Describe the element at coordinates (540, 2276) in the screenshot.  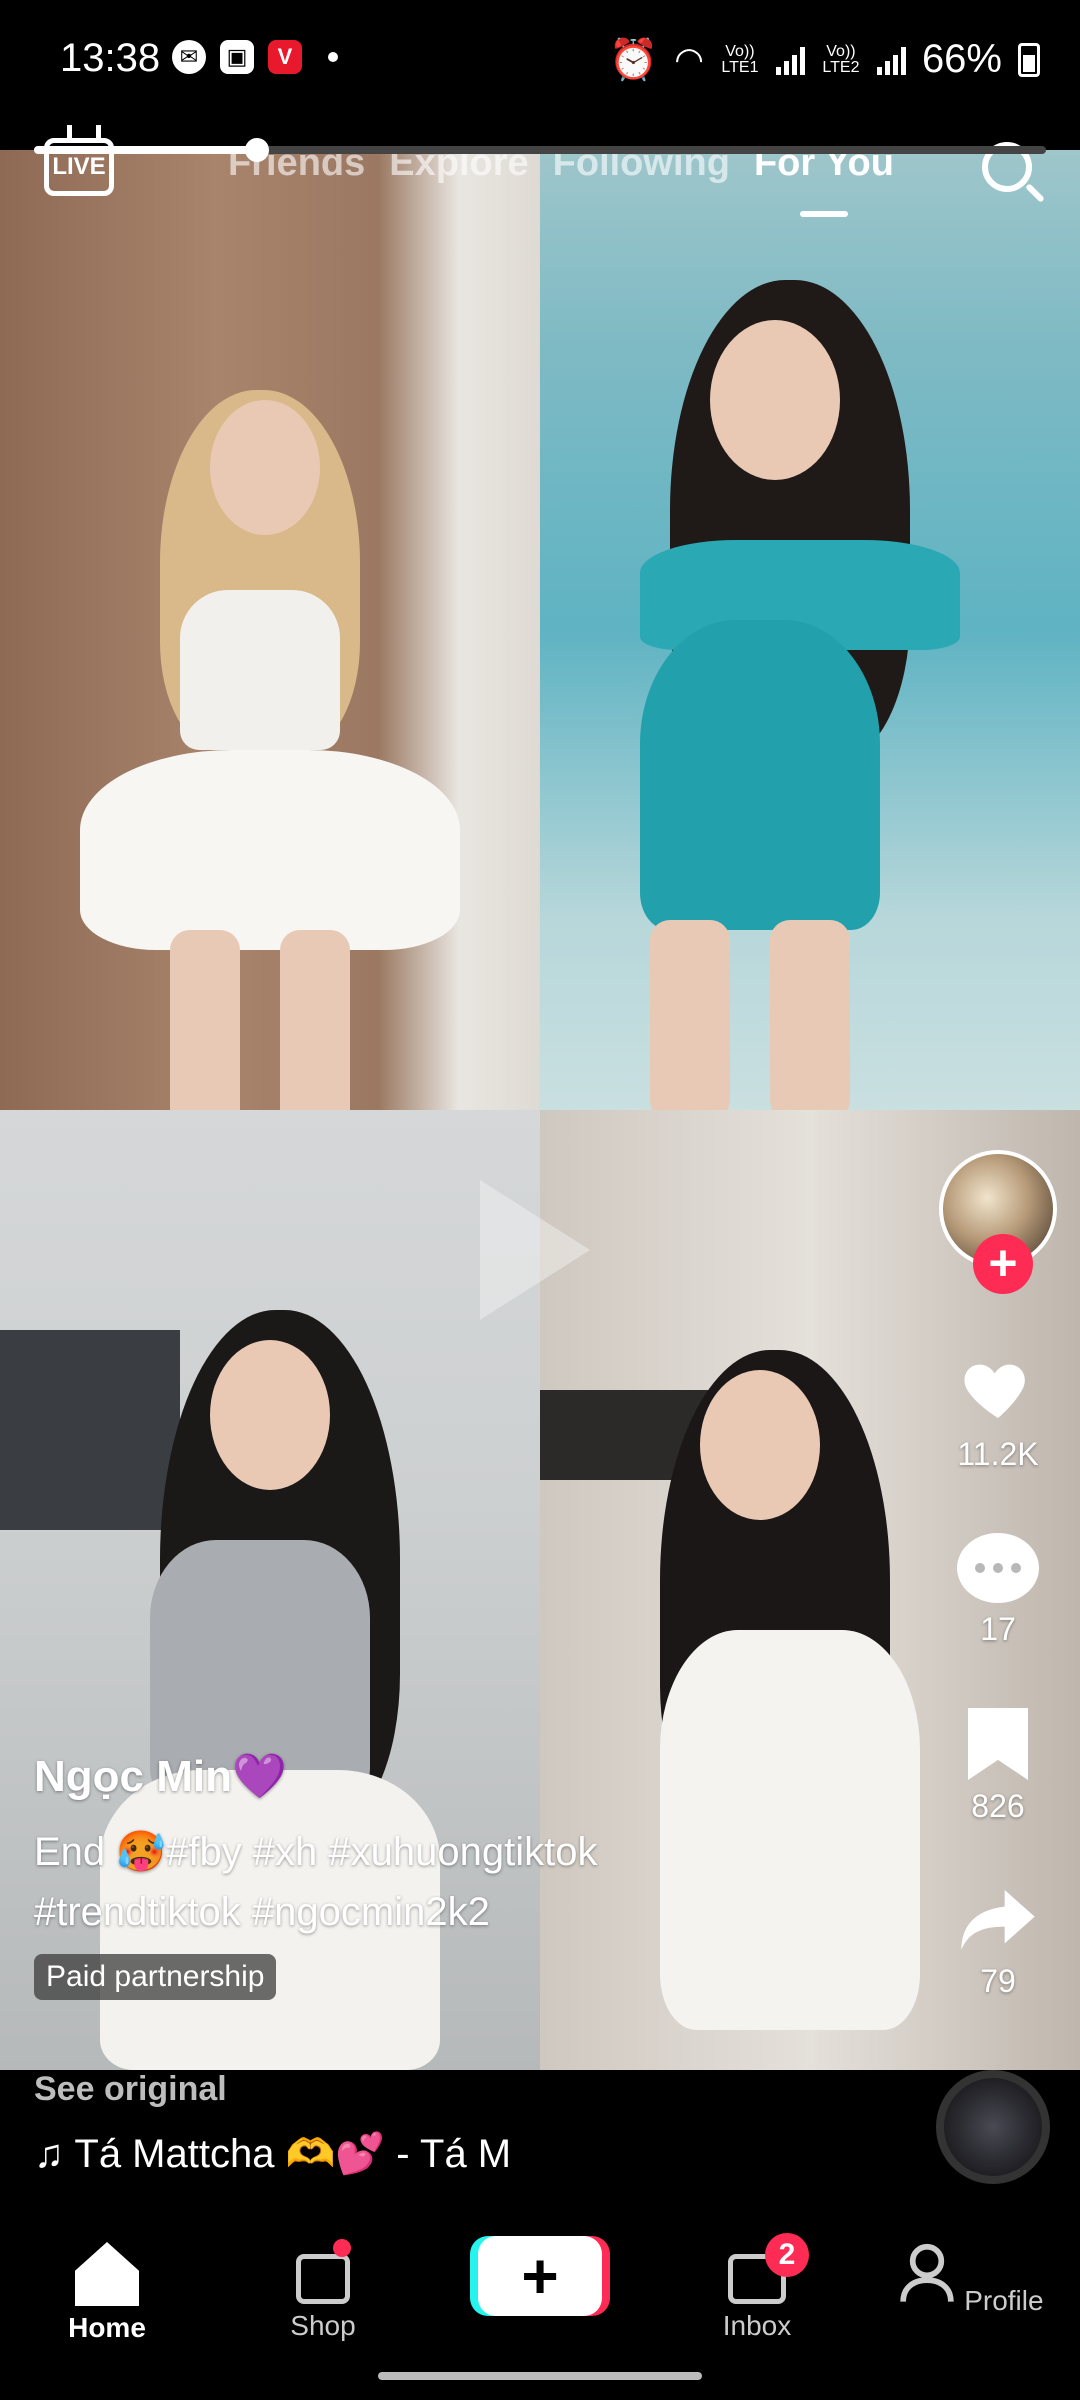
I see `create-button: +` at that location.